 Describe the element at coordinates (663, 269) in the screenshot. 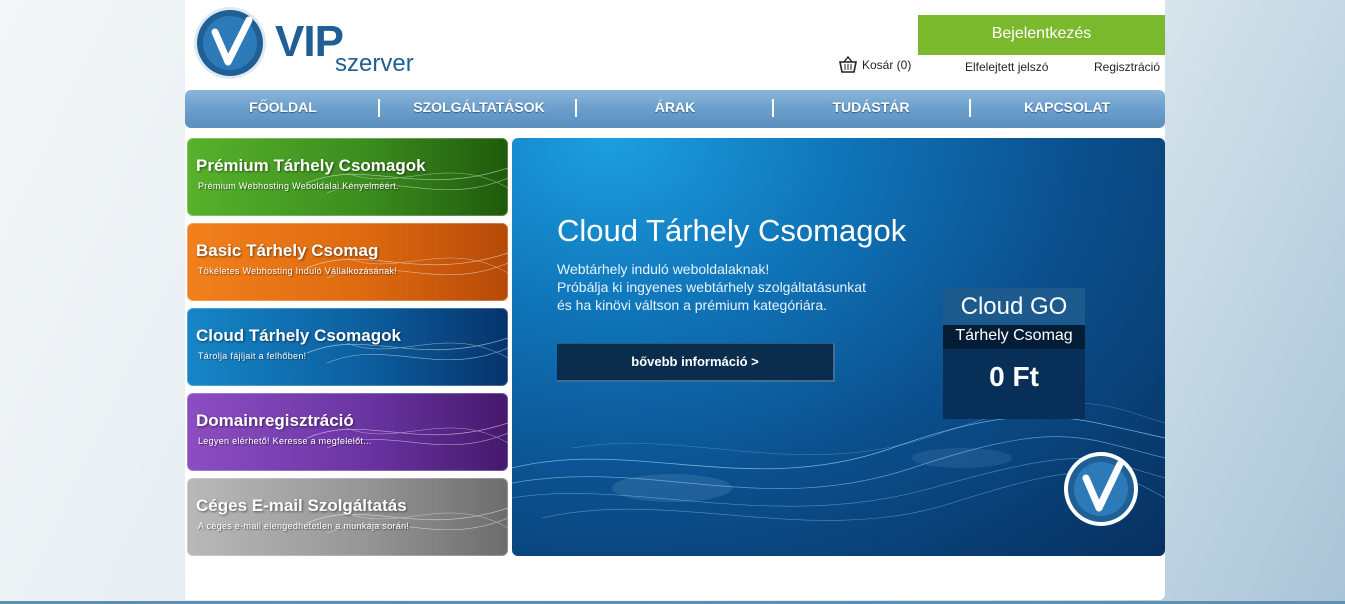

I see `banner-desc-line: Webtárhely induló weboldalaknak!` at that location.